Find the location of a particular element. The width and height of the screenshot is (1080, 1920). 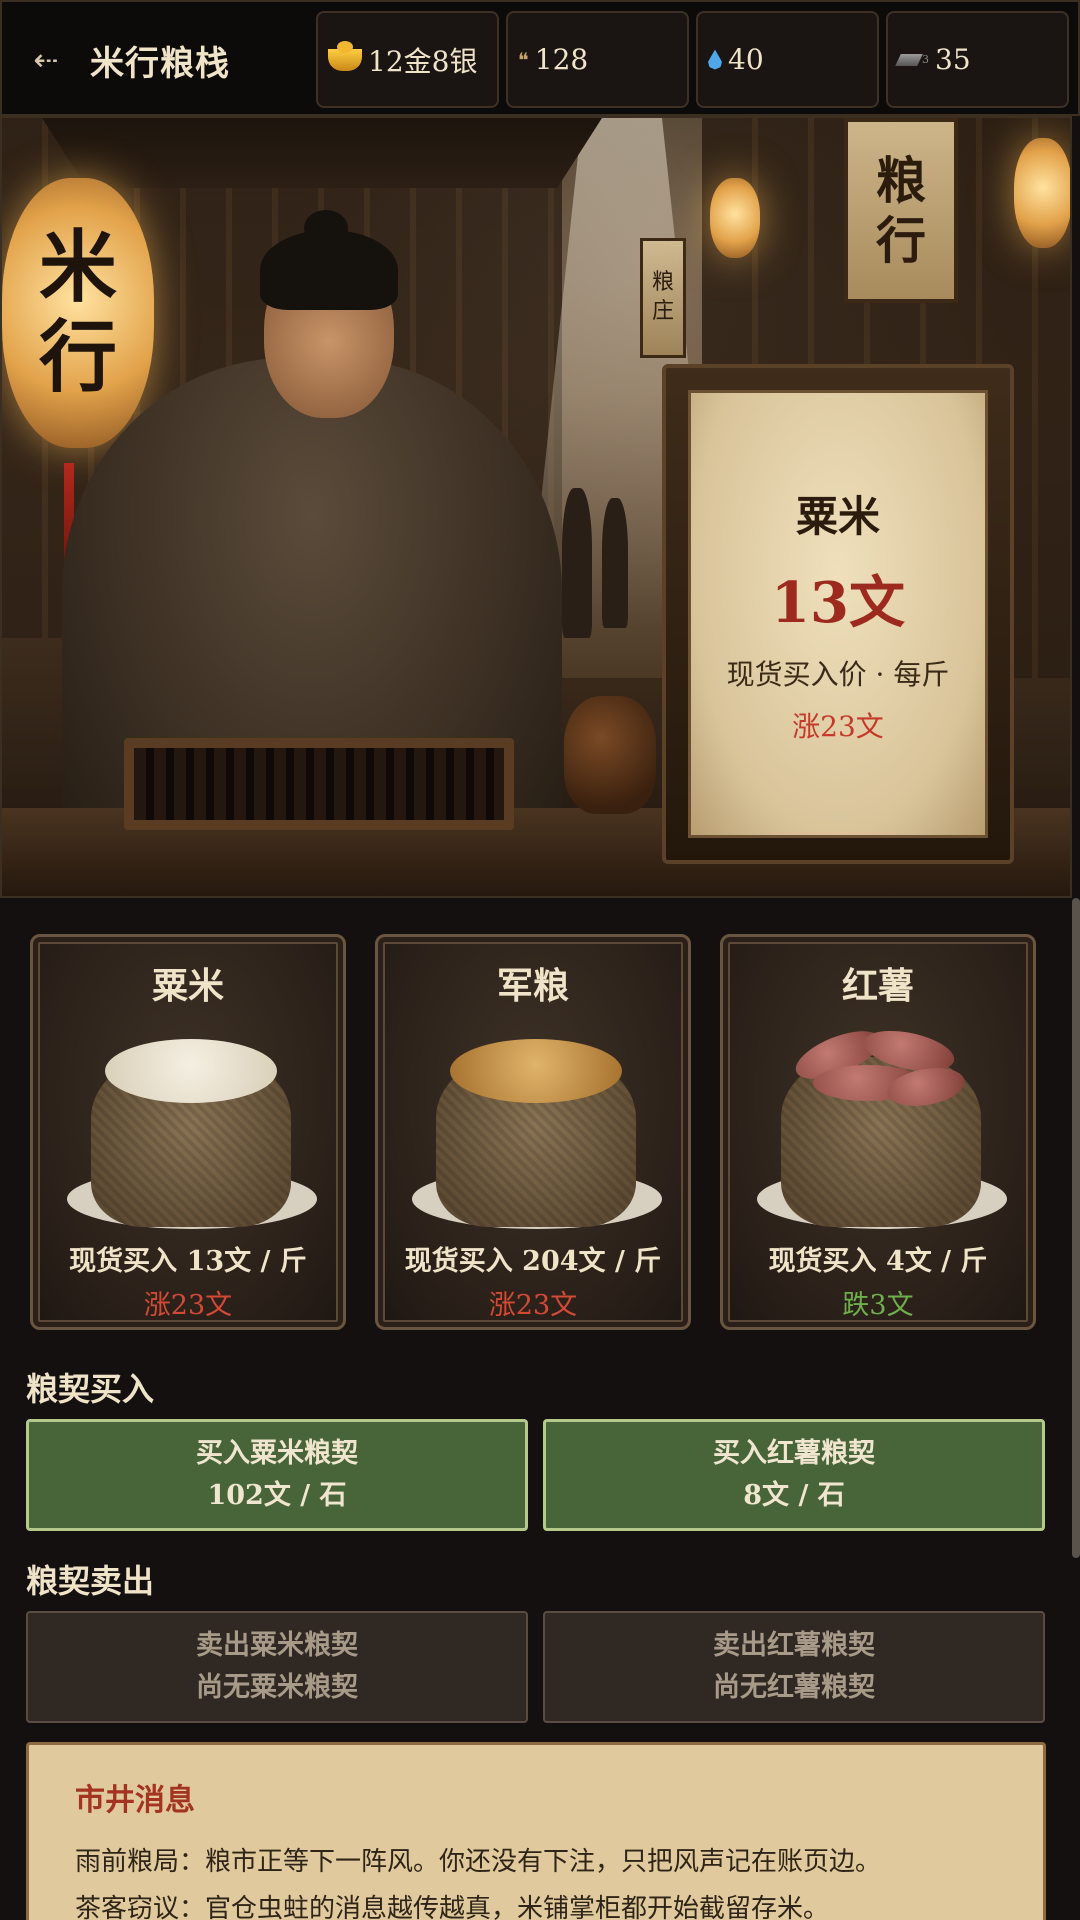

resource-water-value: 40 is located at coordinates (746, 59).